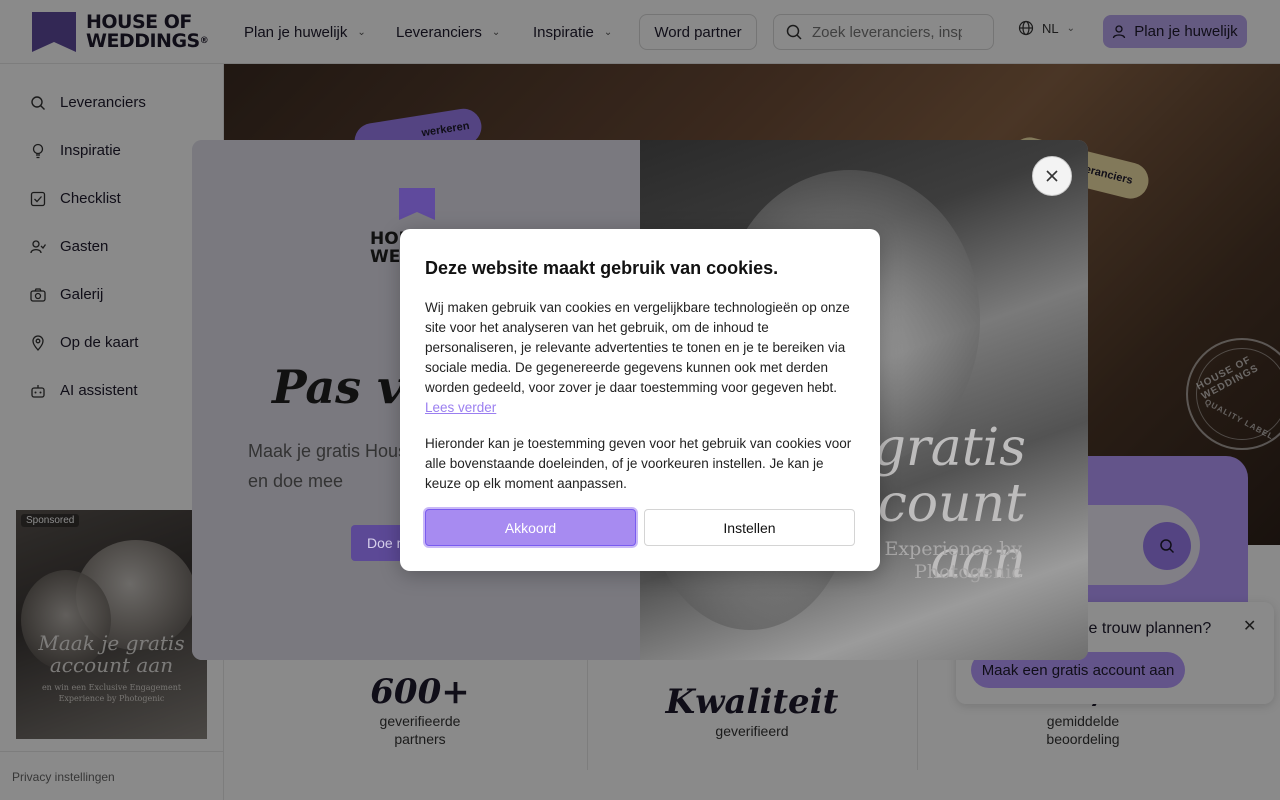  I want to click on cookie-title: Deze website maakt gebruik van cookies., so click(602, 268).